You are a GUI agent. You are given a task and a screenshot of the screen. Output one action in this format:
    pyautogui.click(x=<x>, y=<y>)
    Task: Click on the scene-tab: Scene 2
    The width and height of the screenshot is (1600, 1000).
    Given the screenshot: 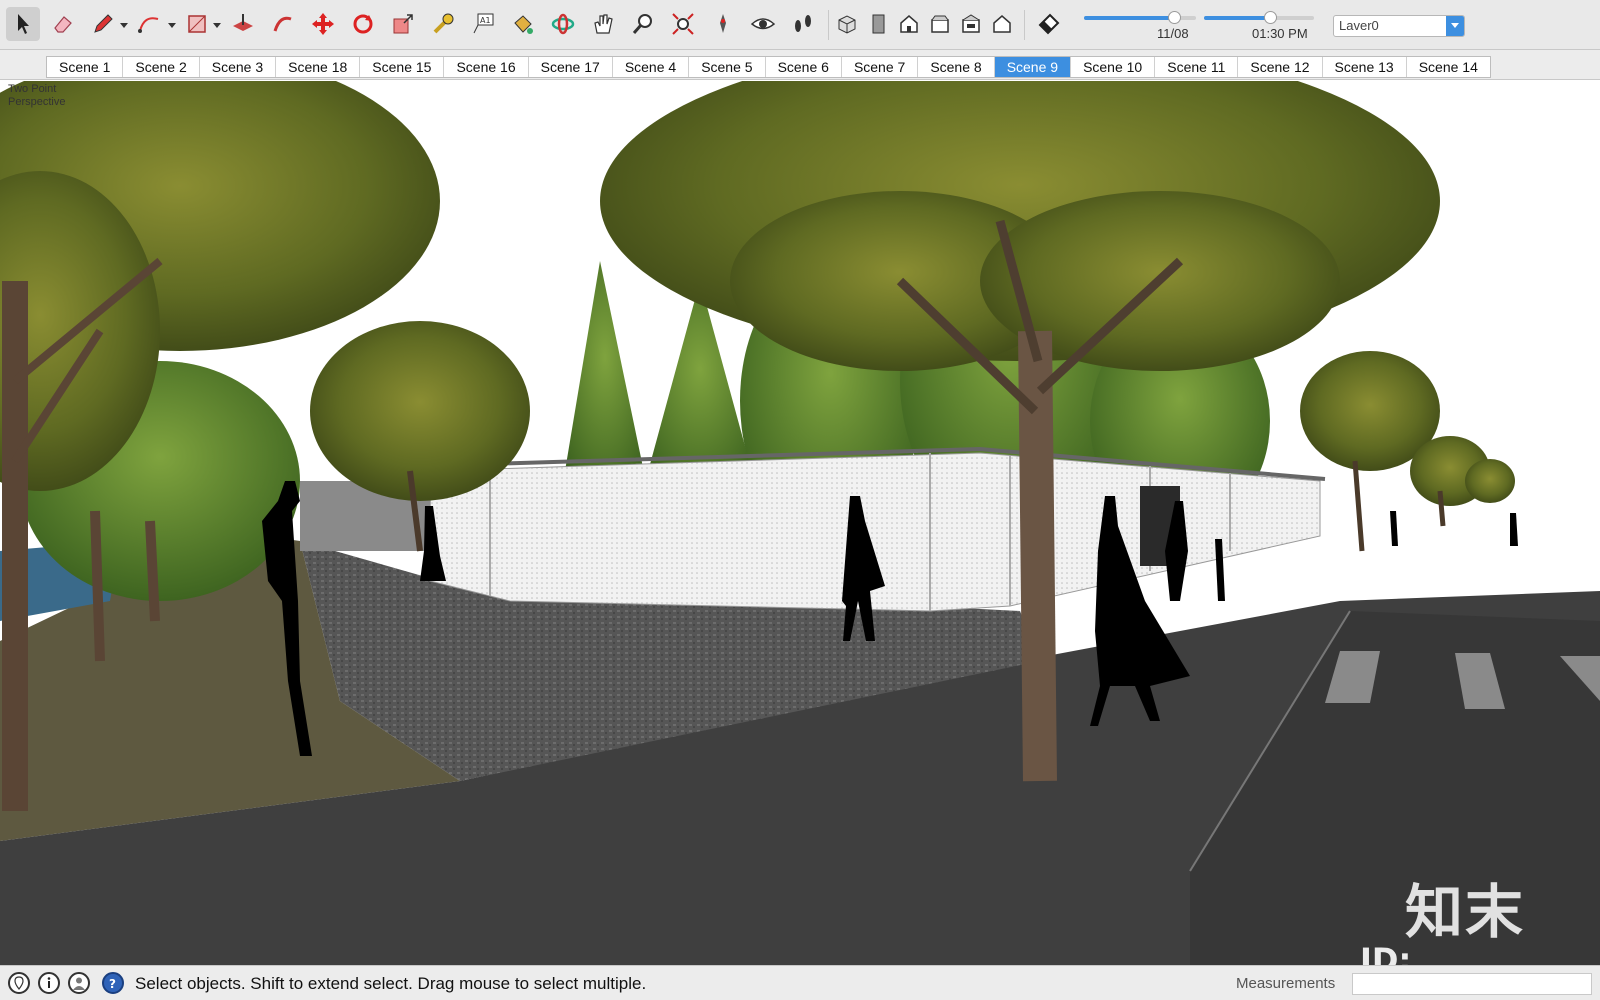 What is the action you would take?
    pyautogui.click(x=161, y=67)
    